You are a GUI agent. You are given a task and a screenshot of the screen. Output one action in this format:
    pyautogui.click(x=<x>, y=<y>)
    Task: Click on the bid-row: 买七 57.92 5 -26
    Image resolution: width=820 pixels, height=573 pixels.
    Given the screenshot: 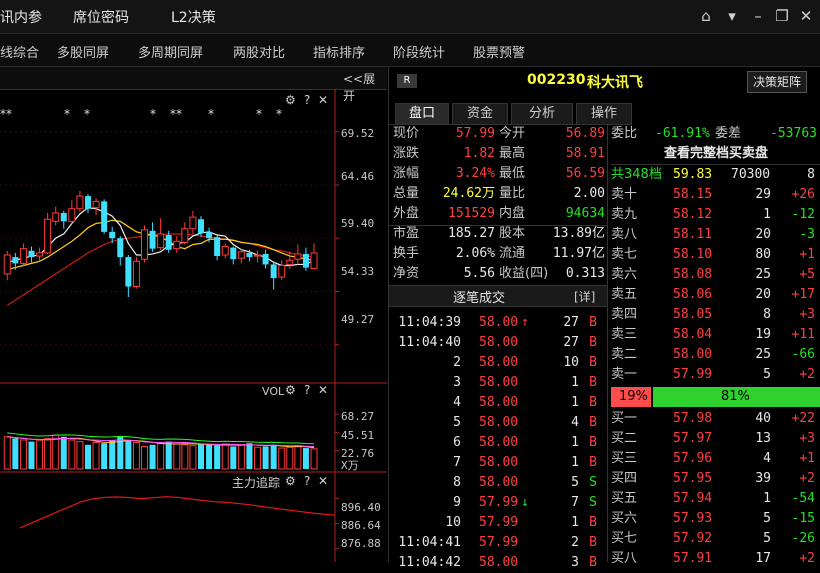 What is the action you would take?
    pyautogui.click(x=715, y=539)
    